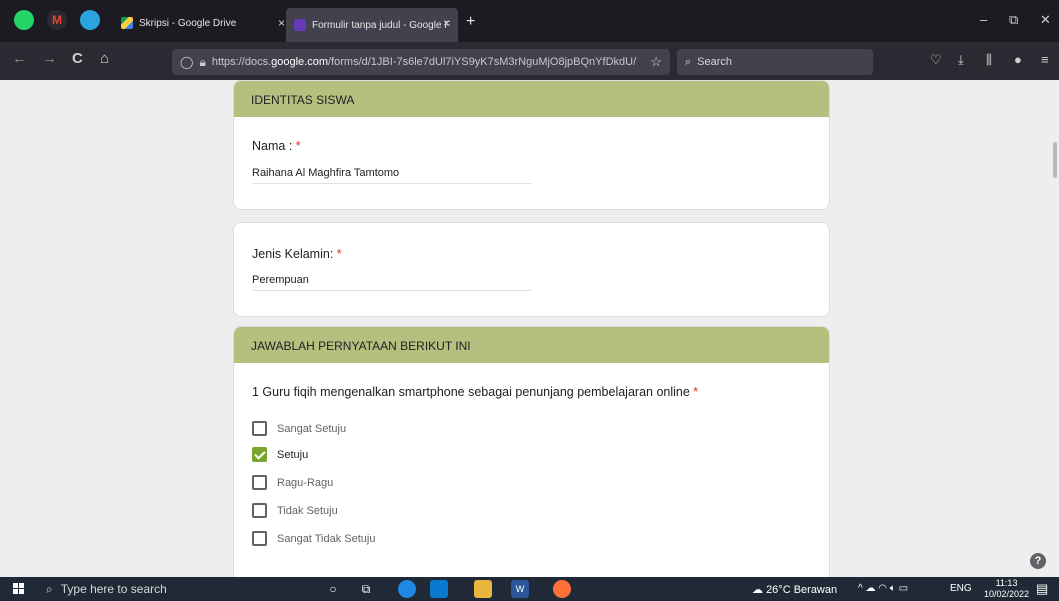 This screenshot has width=1059, height=601. What do you see at coordinates (293, 454) in the screenshot?
I see `option-label: Setuju` at bounding box center [293, 454].